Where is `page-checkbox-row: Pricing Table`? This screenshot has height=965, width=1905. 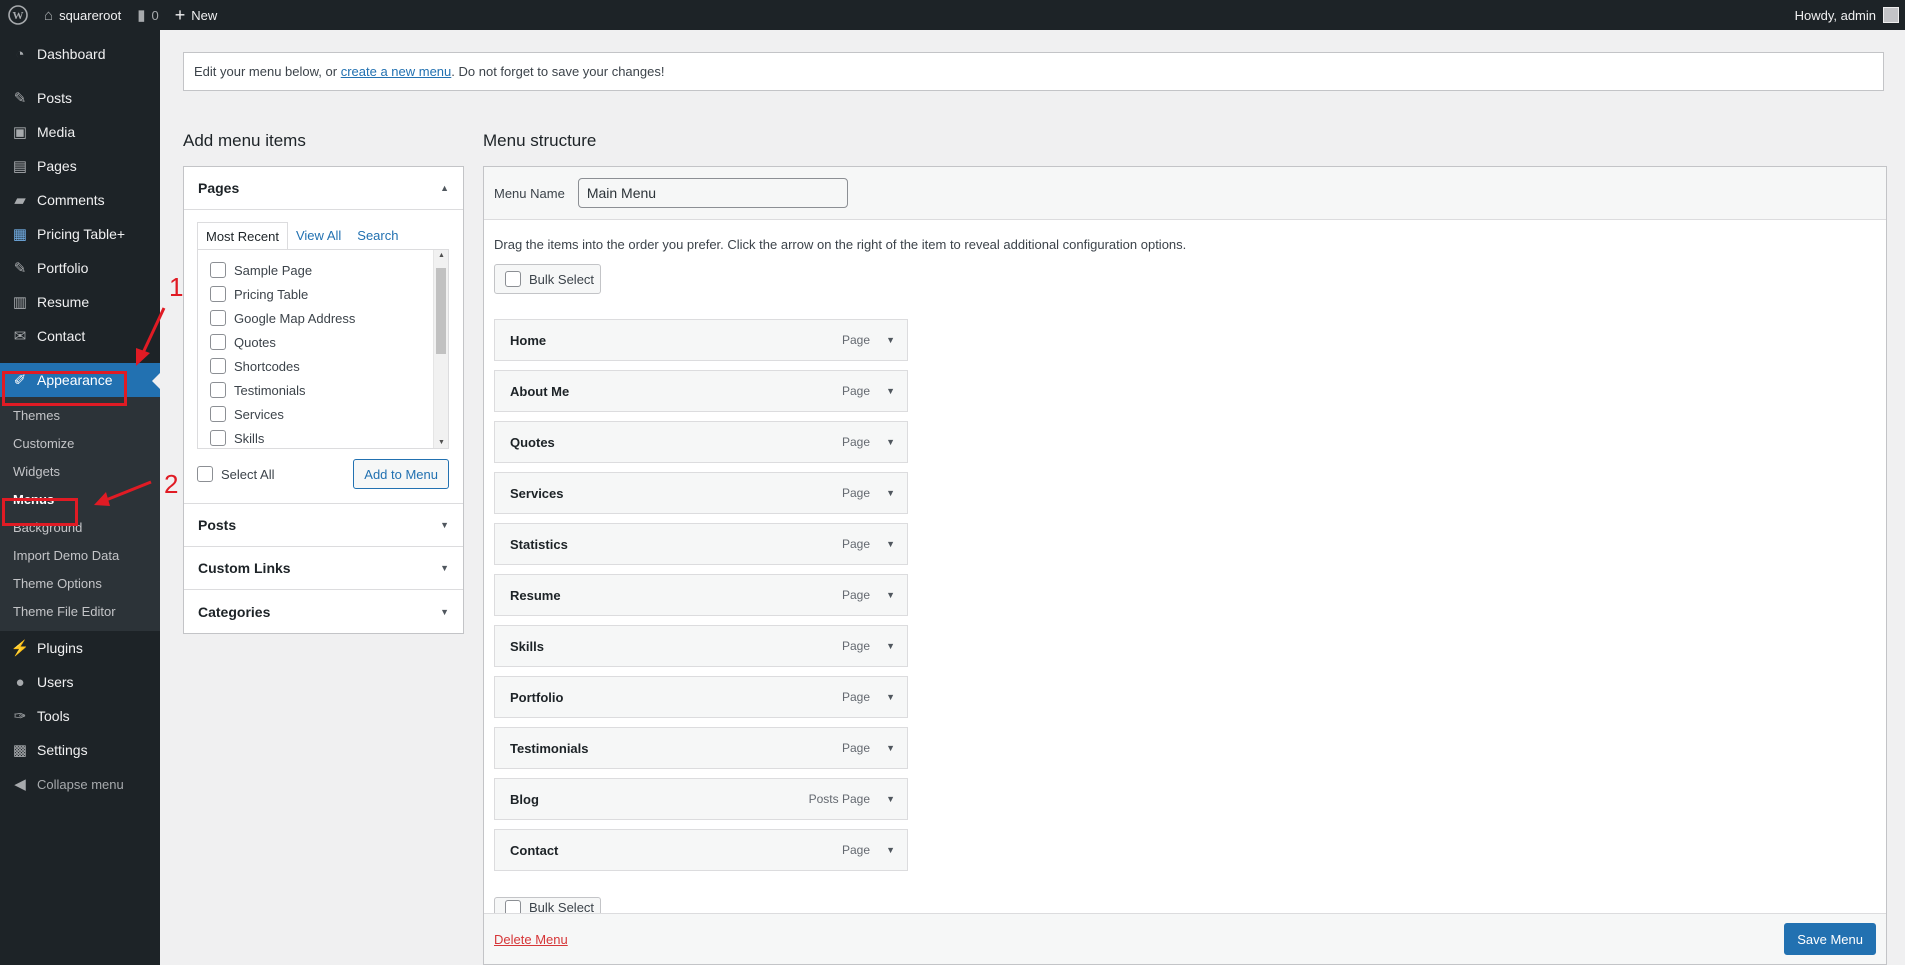
page-checkbox-row: Pricing Table is located at coordinates (329, 294).